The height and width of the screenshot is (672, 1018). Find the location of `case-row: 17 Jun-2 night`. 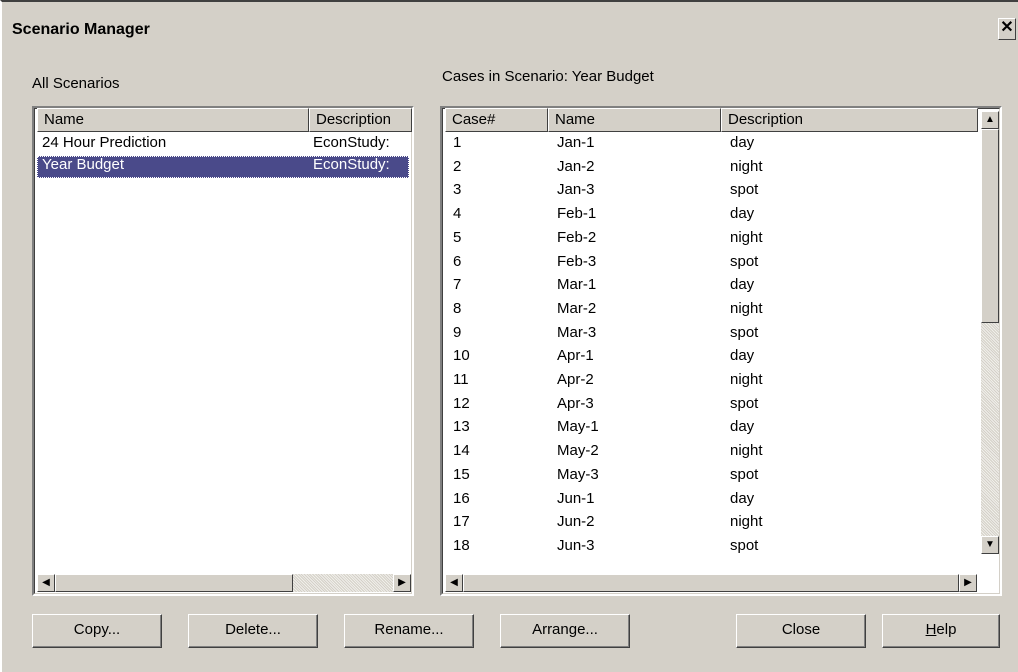

case-row: 17 Jun-2 night is located at coordinates (712, 524).